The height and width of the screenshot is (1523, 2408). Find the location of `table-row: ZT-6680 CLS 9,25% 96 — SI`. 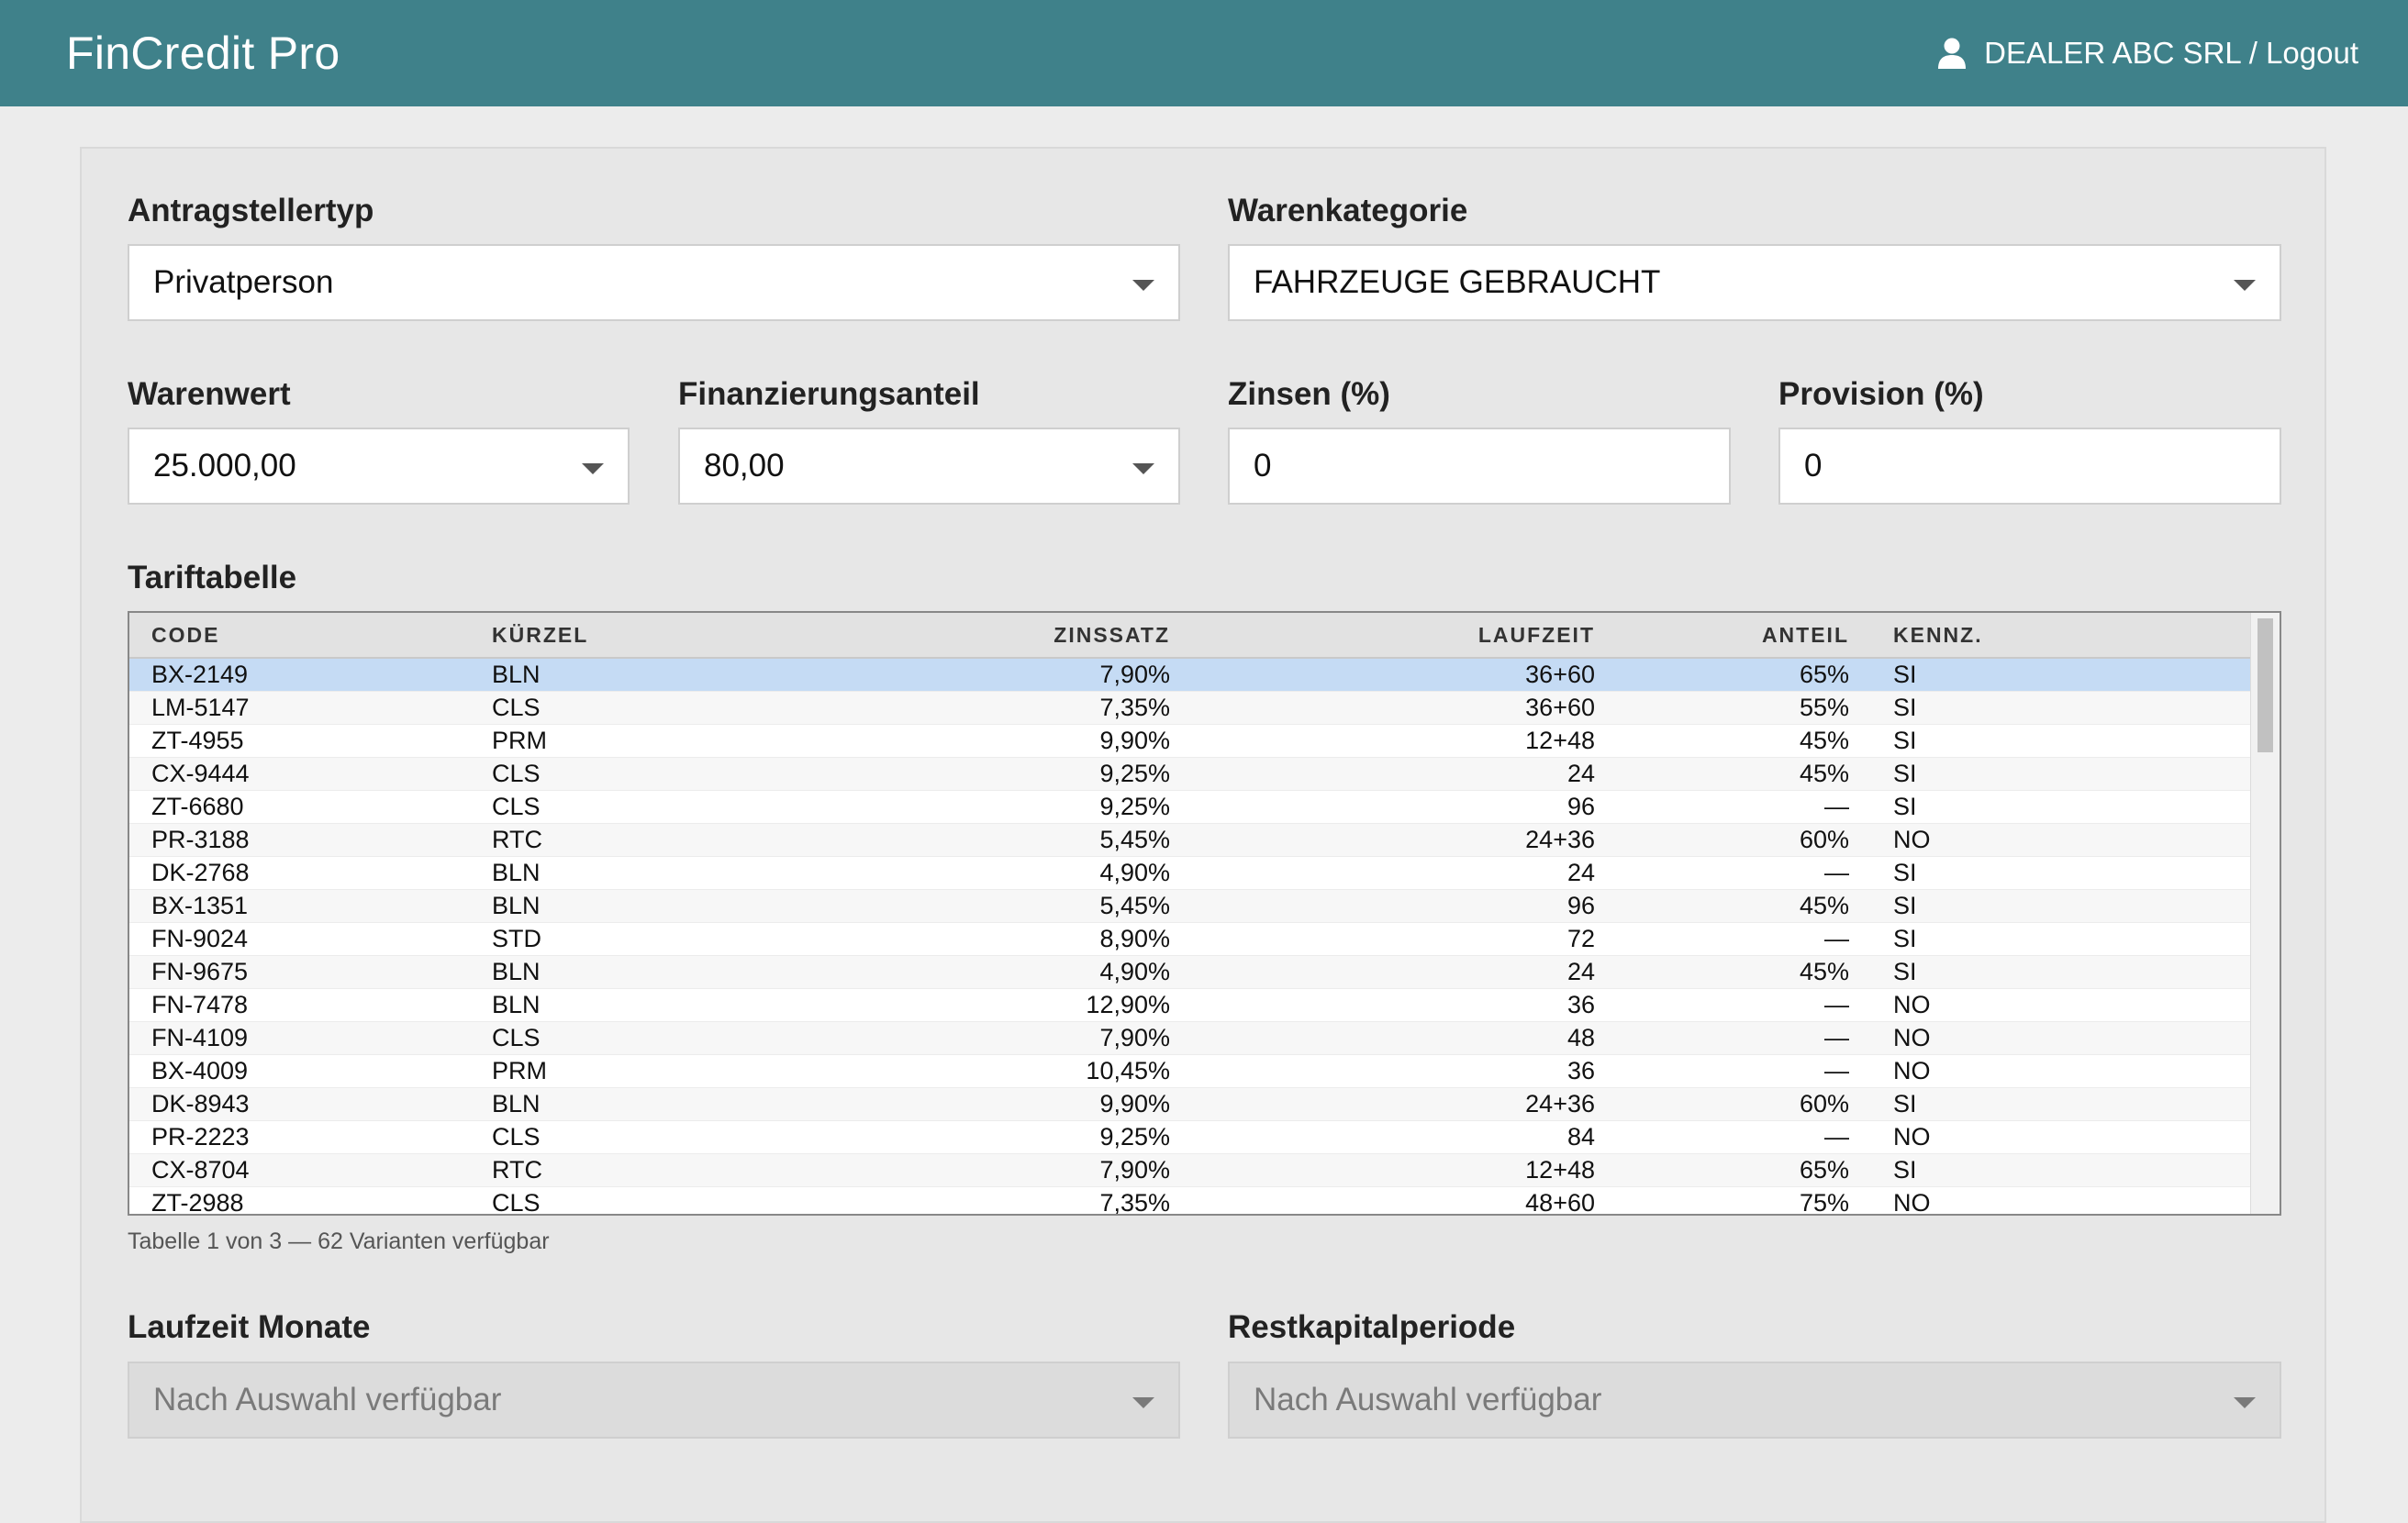

table-row: ZT-6680 CLS 9,25% 96 — SI is located at coordinates (1191, 807).